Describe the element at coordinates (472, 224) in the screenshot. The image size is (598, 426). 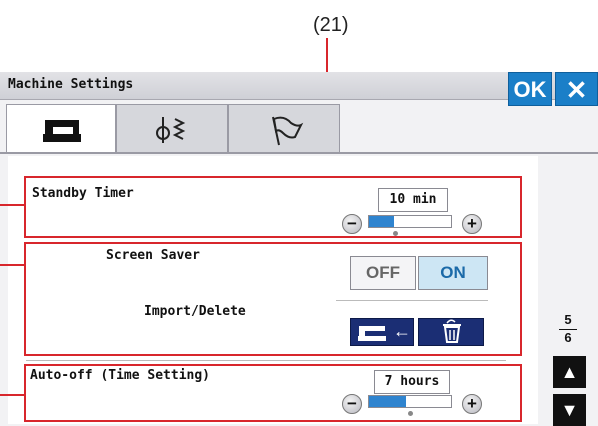
I see `standby-timer-increase-button: +` at that location.